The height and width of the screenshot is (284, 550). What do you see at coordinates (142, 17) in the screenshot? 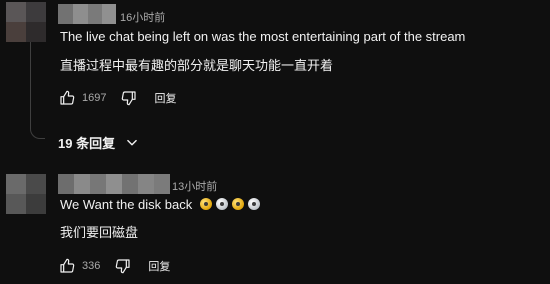
I see `comment-timestamp: 16小时前` at bounding box center [142, 17].